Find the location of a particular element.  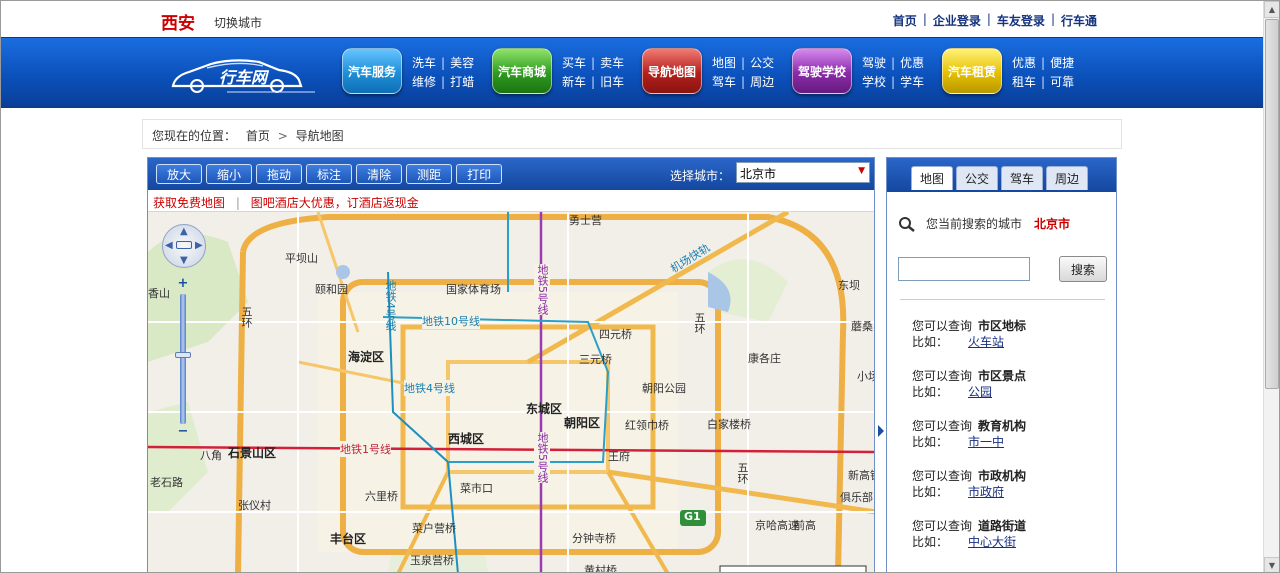

subway-label: 地铁10号线 is located at coordinates (451, 321).